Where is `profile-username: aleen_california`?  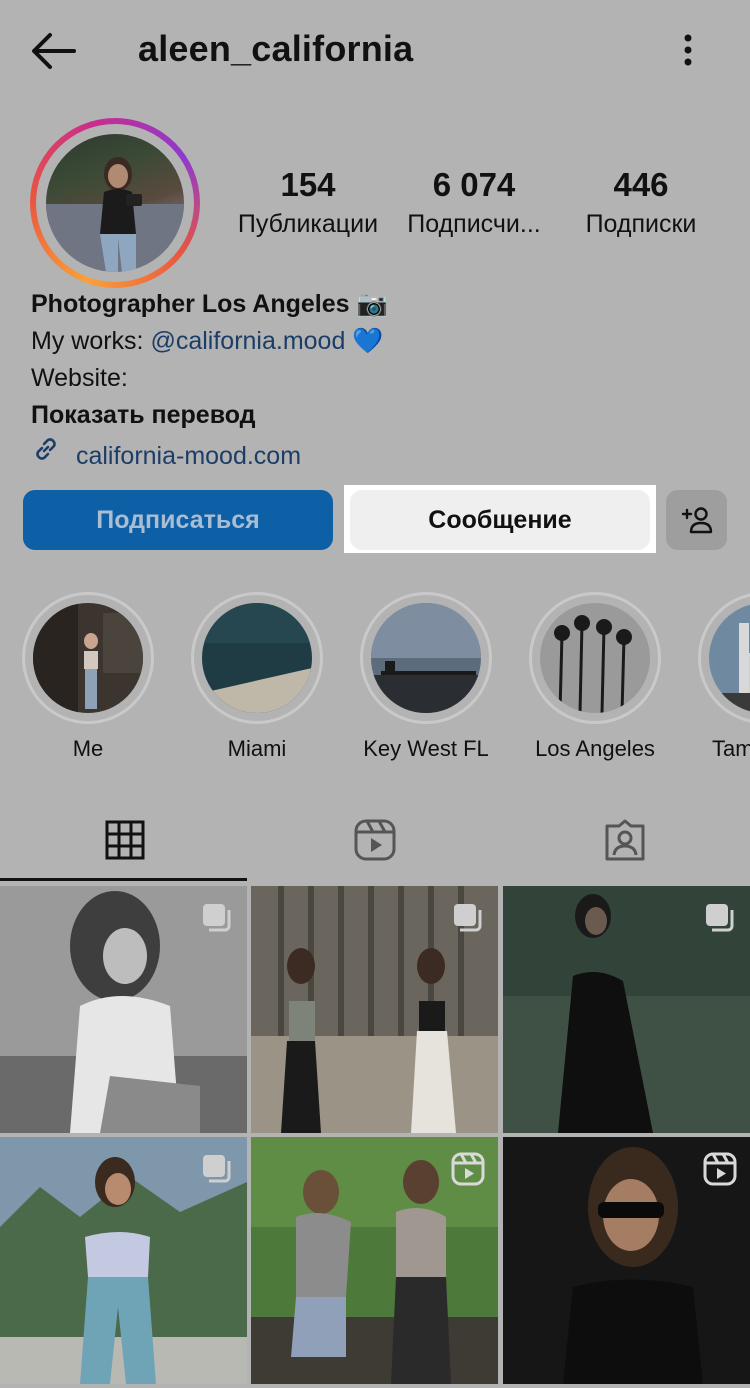
profile-username: aleen_california is located at coordinates (276, 48).